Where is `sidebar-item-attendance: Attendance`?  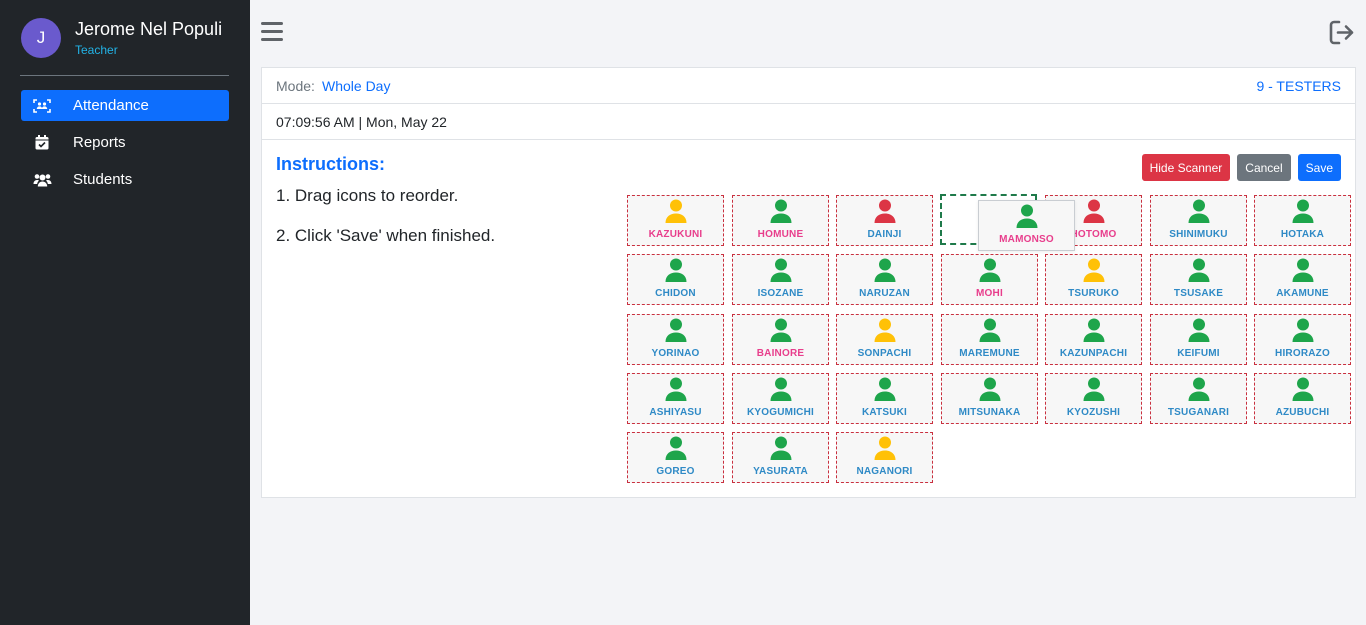 sidebar-item-attendance: Attendance is located at coordinates (125, 105).